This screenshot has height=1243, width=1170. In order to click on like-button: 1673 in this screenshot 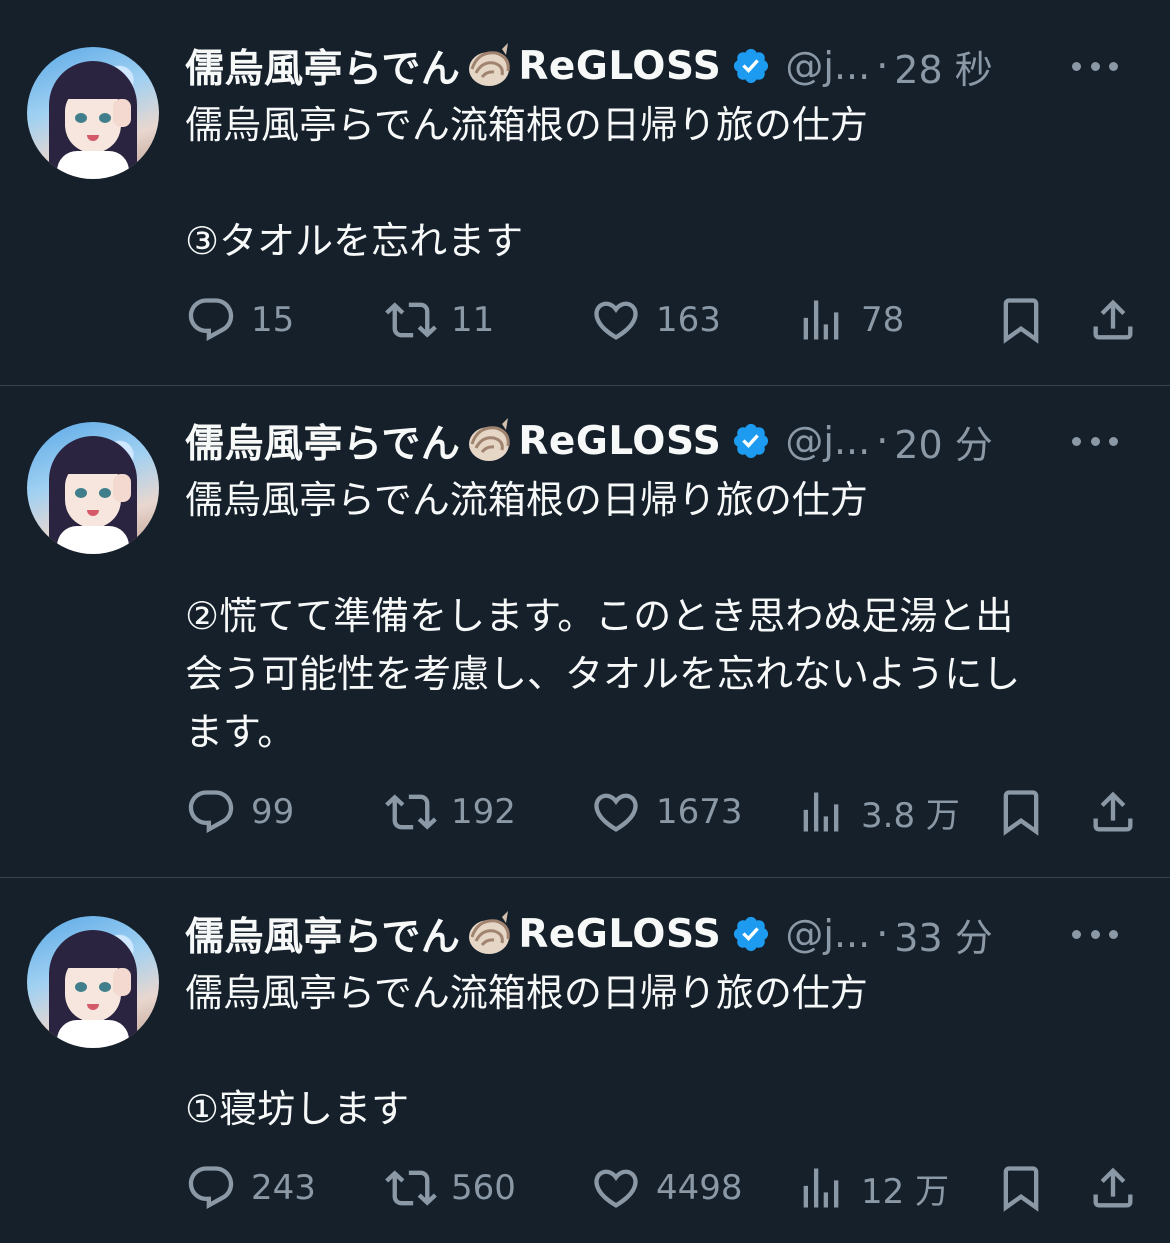, I will do `click(666, 812)`.